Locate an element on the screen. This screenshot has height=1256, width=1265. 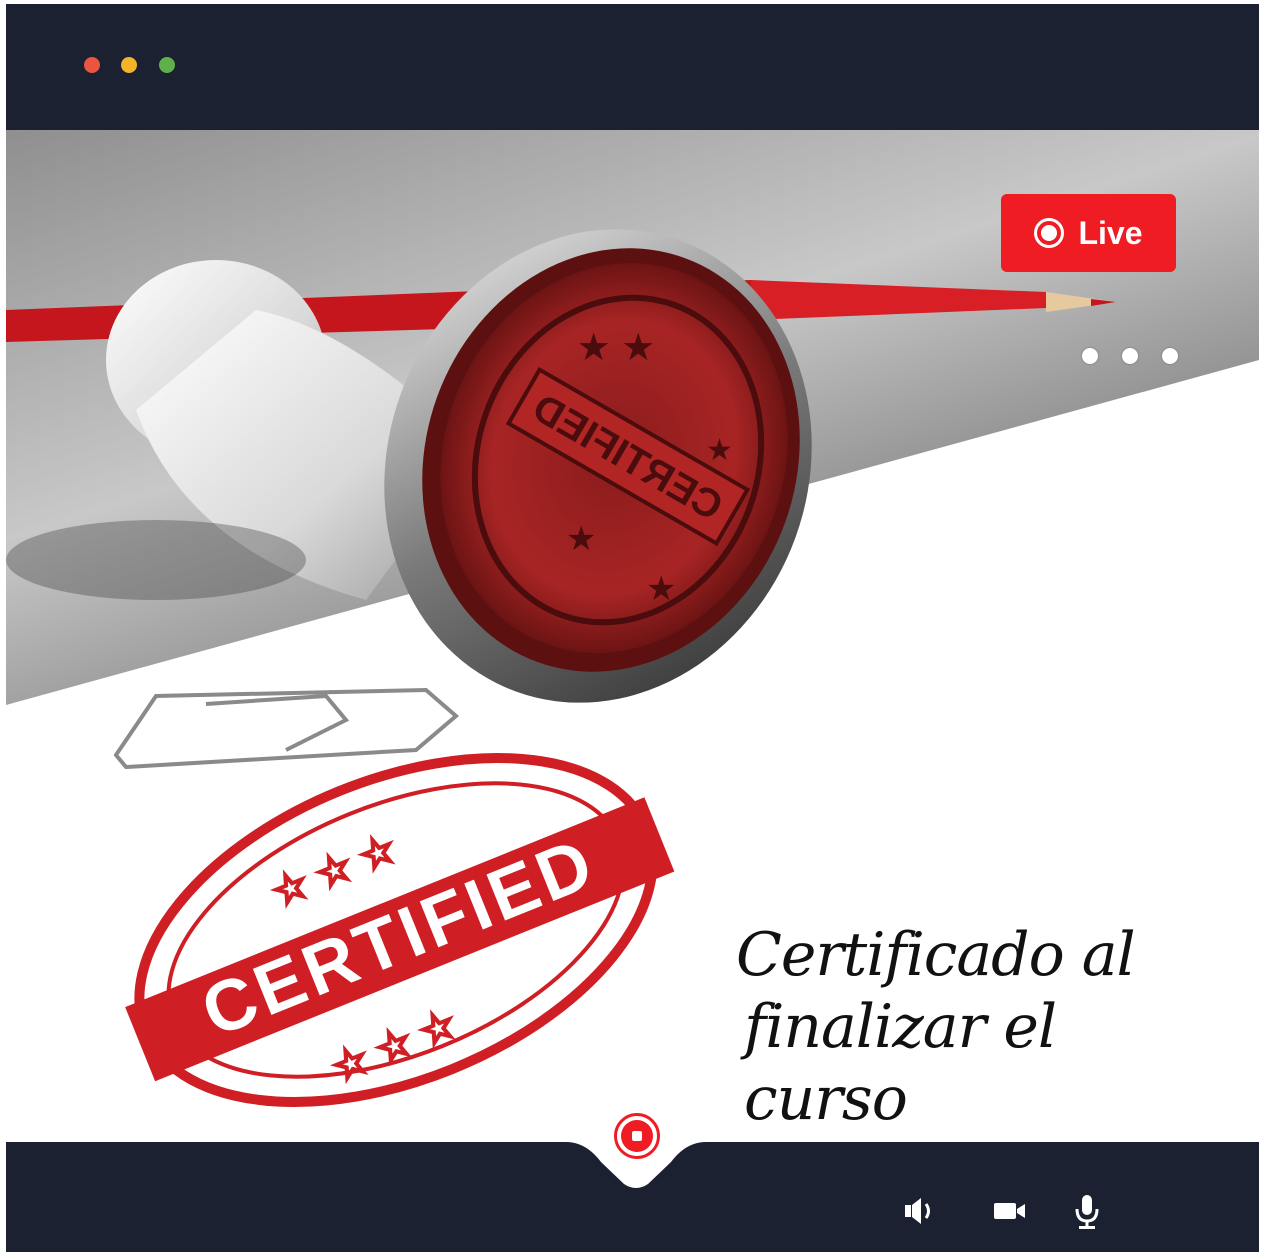
record-stop-icon is located at coordinates (637, 1136).